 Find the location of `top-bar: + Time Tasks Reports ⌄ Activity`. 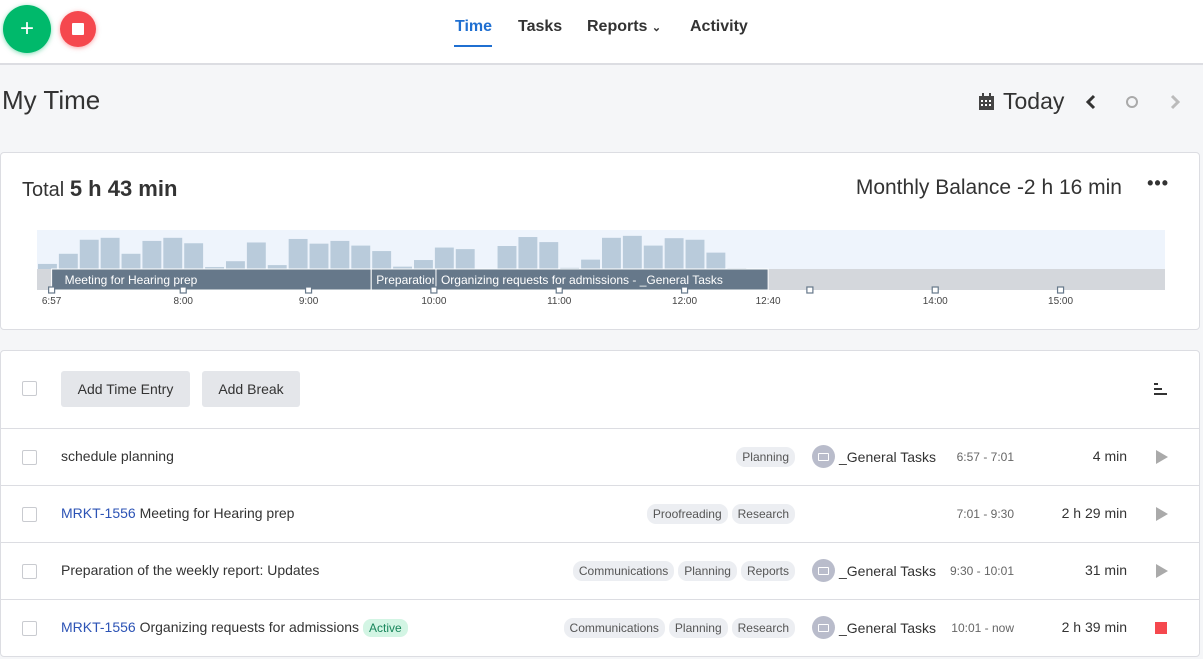

top-bar: + Time Tasks Reports ⌄ Activity is located at coordinates (601, 32).